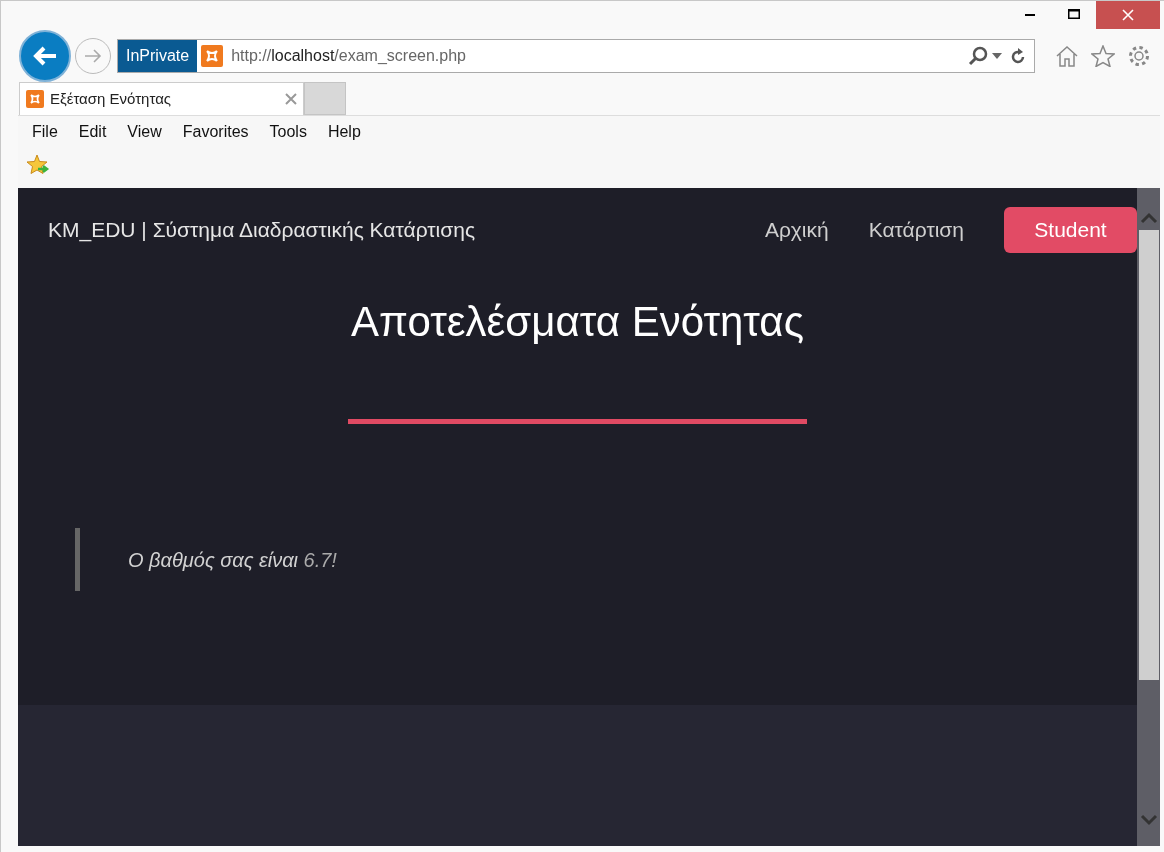 This screenshot has width=1164, height=852. I want to click on nav-link: Αρχική, so click(796, 230).